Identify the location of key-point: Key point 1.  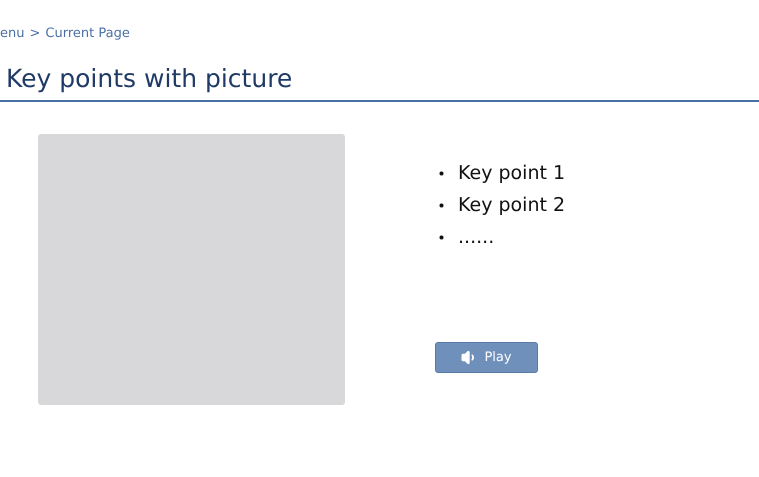
(512, 173).